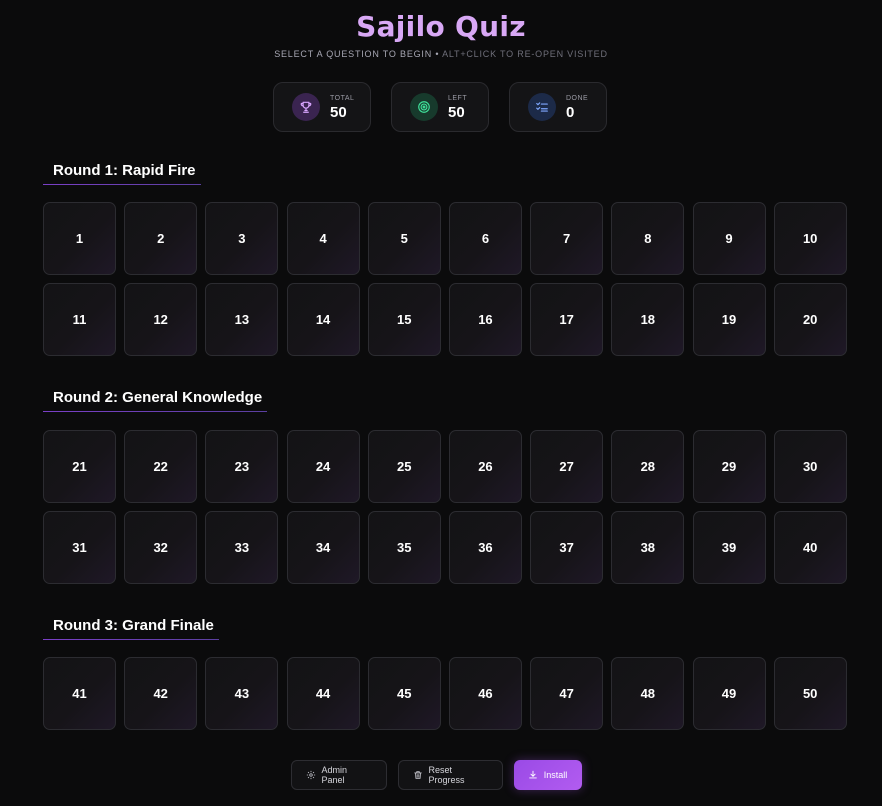 The image size is (882, 806). I want to click on stat-total-label: TOTAL, so click(342, 98).